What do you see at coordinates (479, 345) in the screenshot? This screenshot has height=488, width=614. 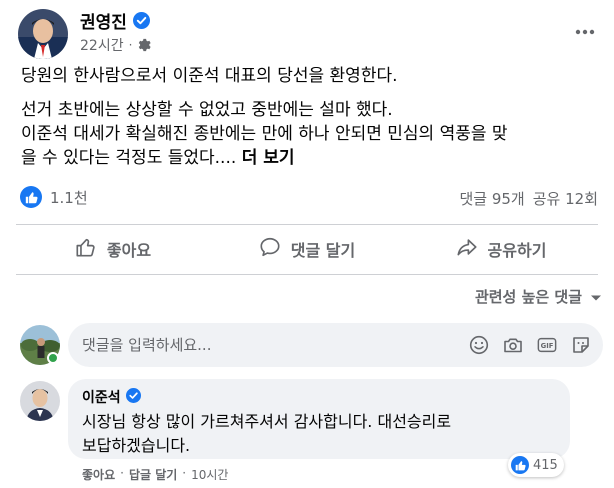 I see `emoji-icon` at bounding box center [479, 345].